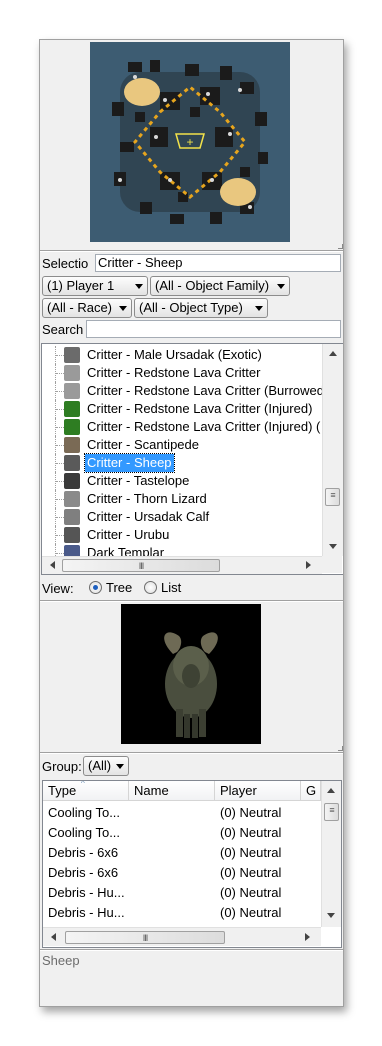 This screenshot has height=1046, width=382. Describe the element at coordinates (150, 587) in the screenshot. I see `list-radio` at that location.